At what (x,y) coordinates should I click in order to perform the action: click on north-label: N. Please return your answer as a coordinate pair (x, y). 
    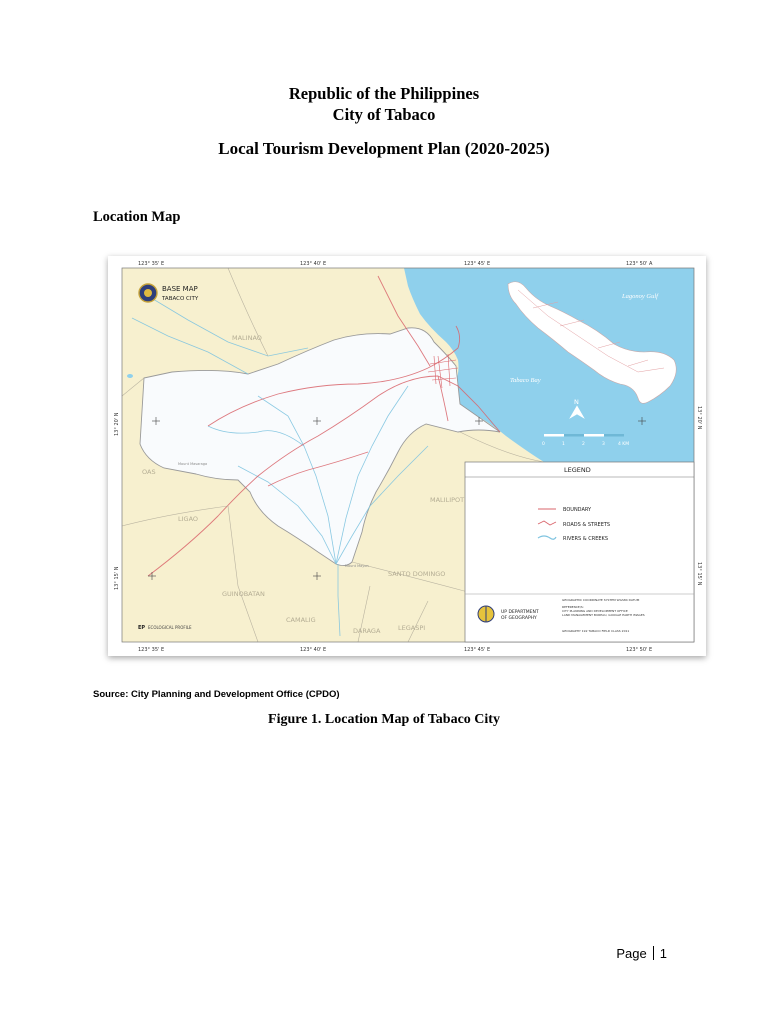
    Looking at the image, I should click on (576, 402).